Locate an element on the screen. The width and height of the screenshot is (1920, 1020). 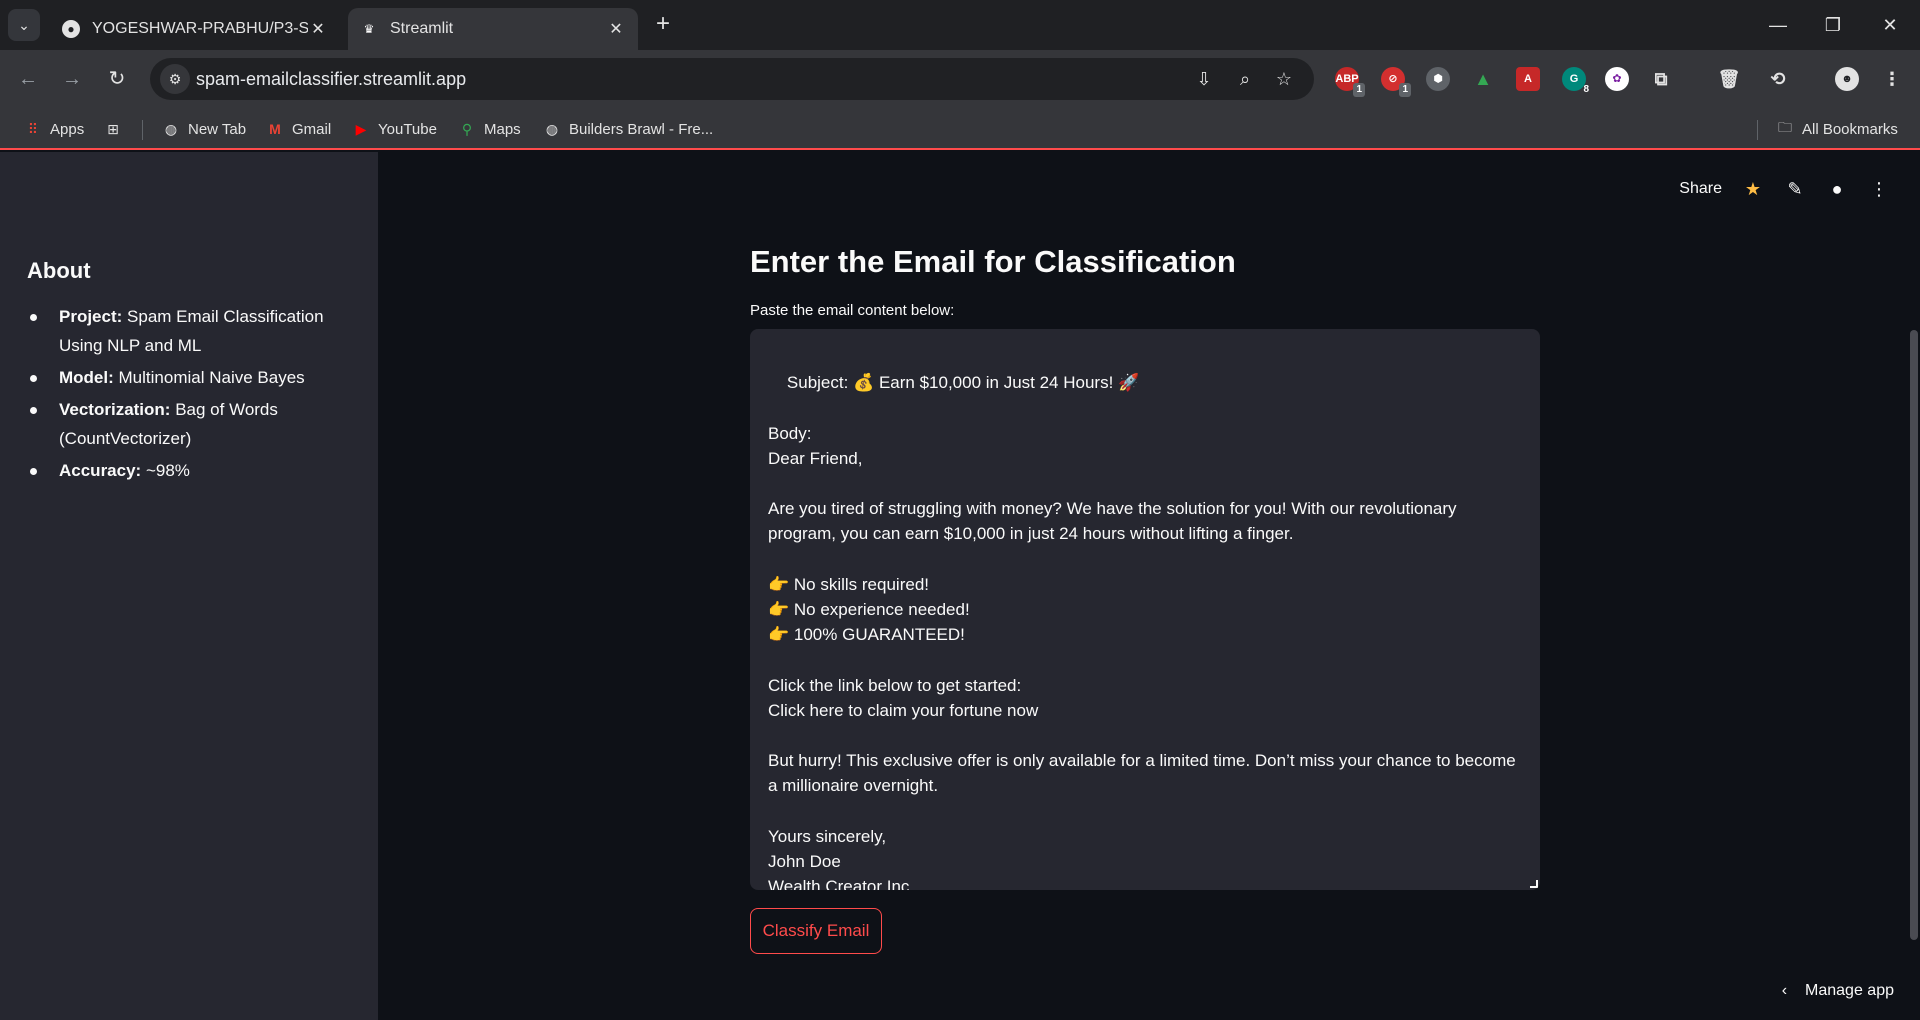
manage-app-button: ‹ Manage app is located at coordinates (1838, 991).